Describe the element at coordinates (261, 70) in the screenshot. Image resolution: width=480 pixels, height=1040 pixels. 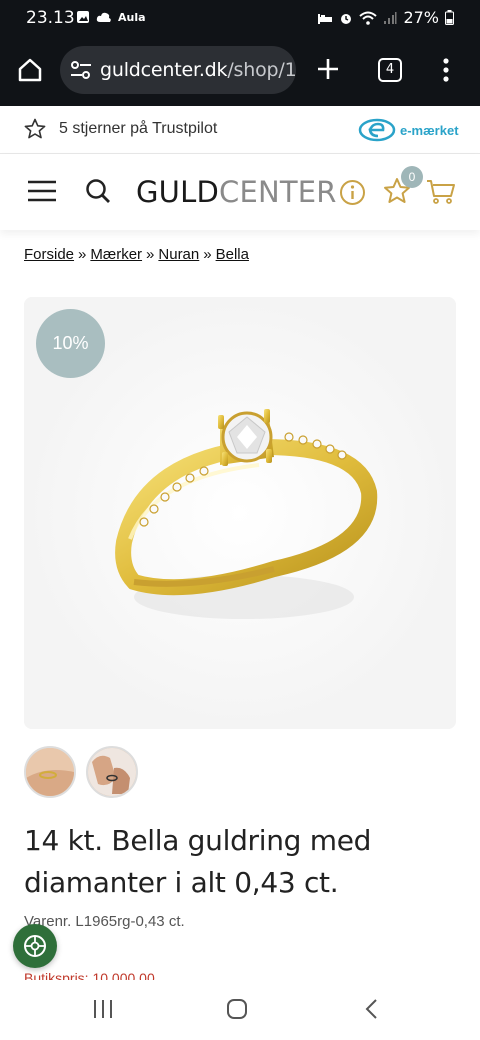
I see `url-path: /shop/1` at that location.